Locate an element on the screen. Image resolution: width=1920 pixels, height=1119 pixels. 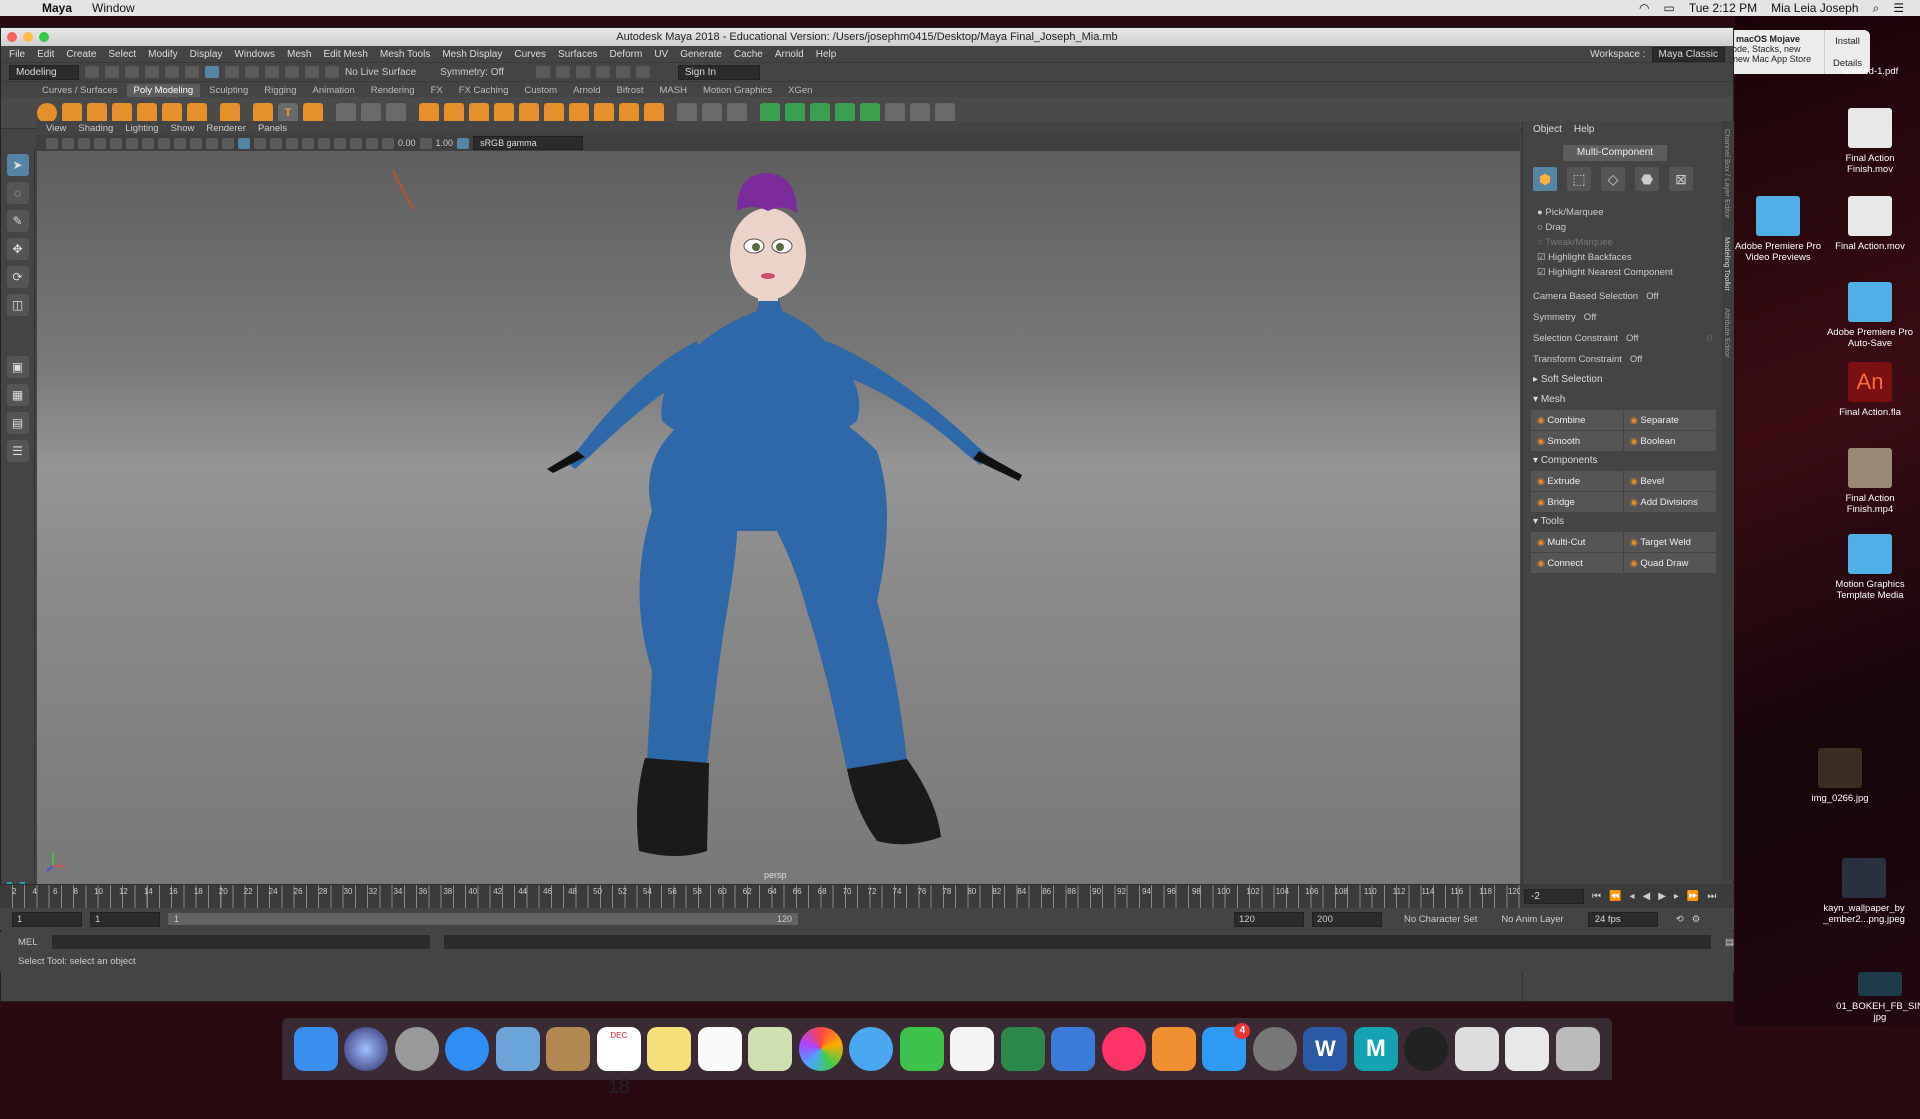
drag-radio: ○ Drag is located at coordinates (1622, 227).